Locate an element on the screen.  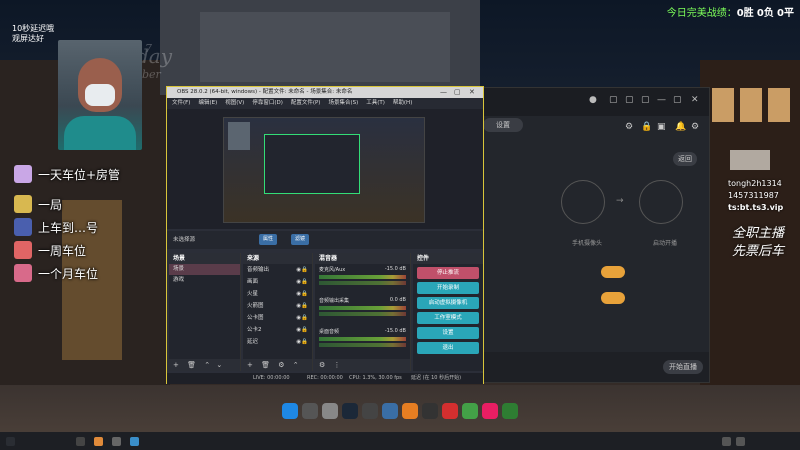
windows-icon is located at coordinates (290, 411).